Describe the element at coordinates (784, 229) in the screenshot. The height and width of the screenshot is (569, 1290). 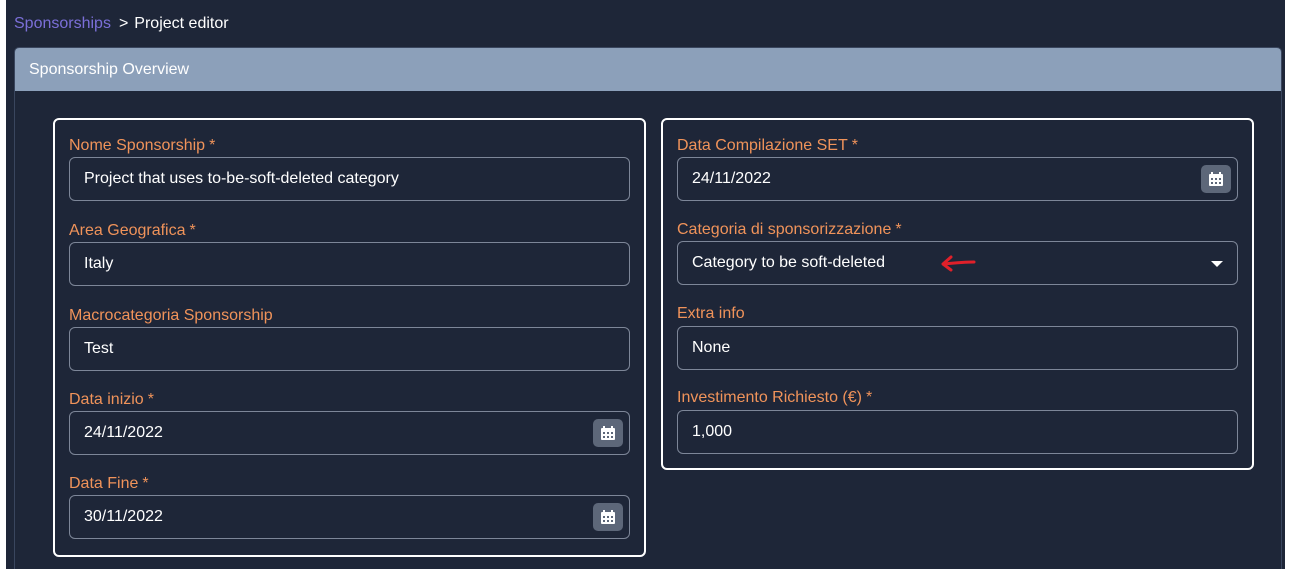
I see `categoria-label-text: Categoria di sponsorizzazione` at that location.